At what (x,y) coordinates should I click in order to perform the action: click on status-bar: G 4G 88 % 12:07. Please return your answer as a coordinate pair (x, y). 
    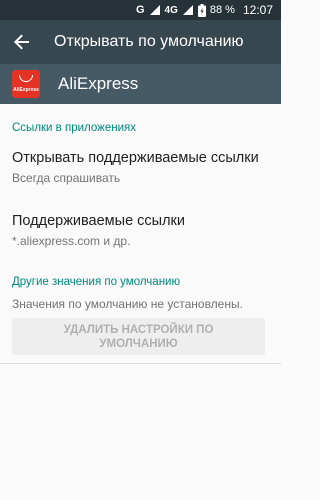
    Looking at the image, I should click on (140, 10).